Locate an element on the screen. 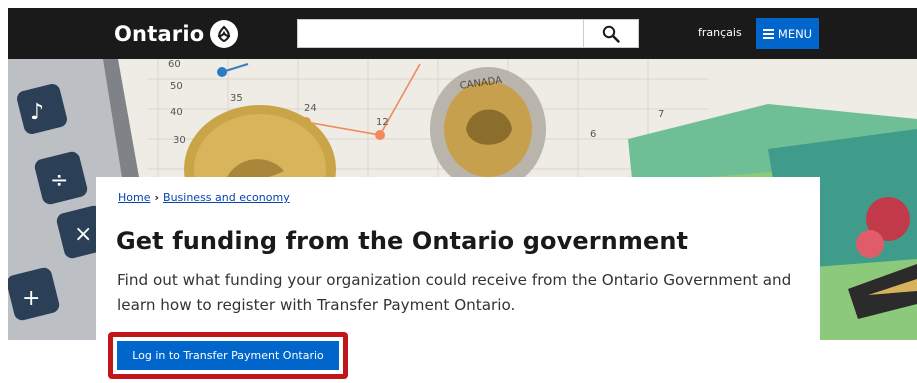 This screenshot has width=917, height=383. axis-label: 60 is located at coordinates (174, 64).